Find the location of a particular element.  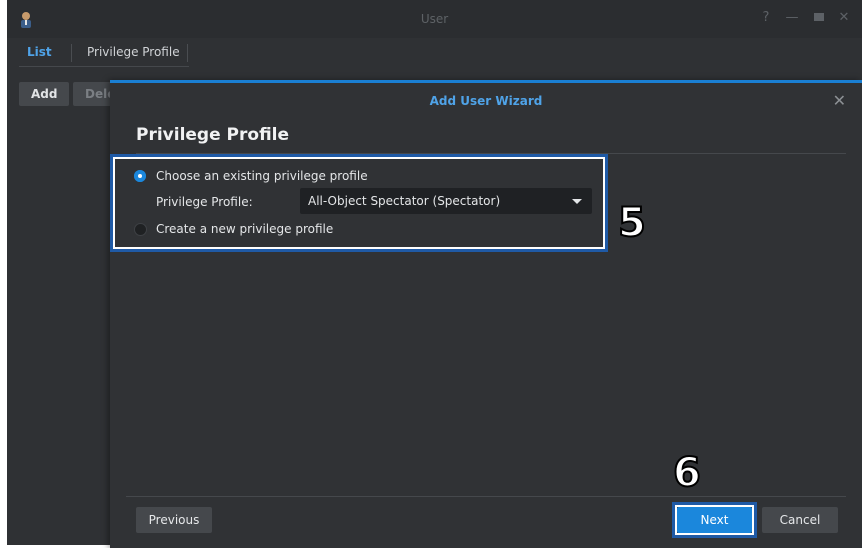

new-profile-label: Create a new privilege profile is located at coordinates (244, 229).